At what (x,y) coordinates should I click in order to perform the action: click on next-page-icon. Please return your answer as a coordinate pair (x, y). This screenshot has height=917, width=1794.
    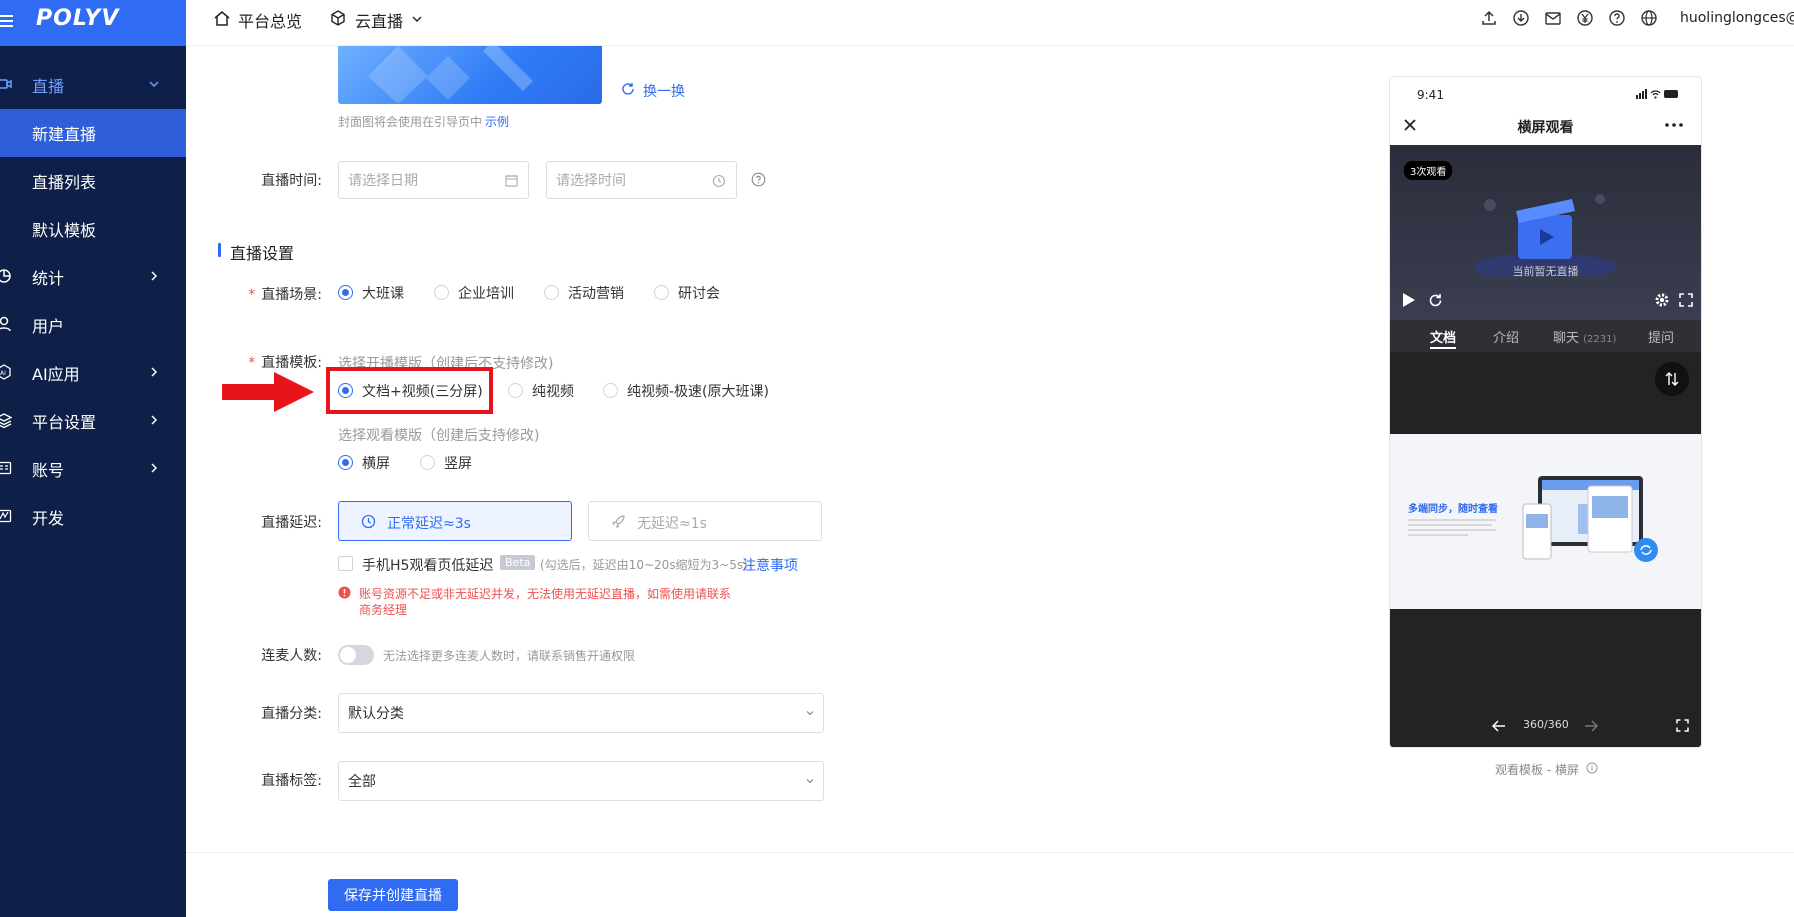
    Looking at the image, I should click on (1591, 726).